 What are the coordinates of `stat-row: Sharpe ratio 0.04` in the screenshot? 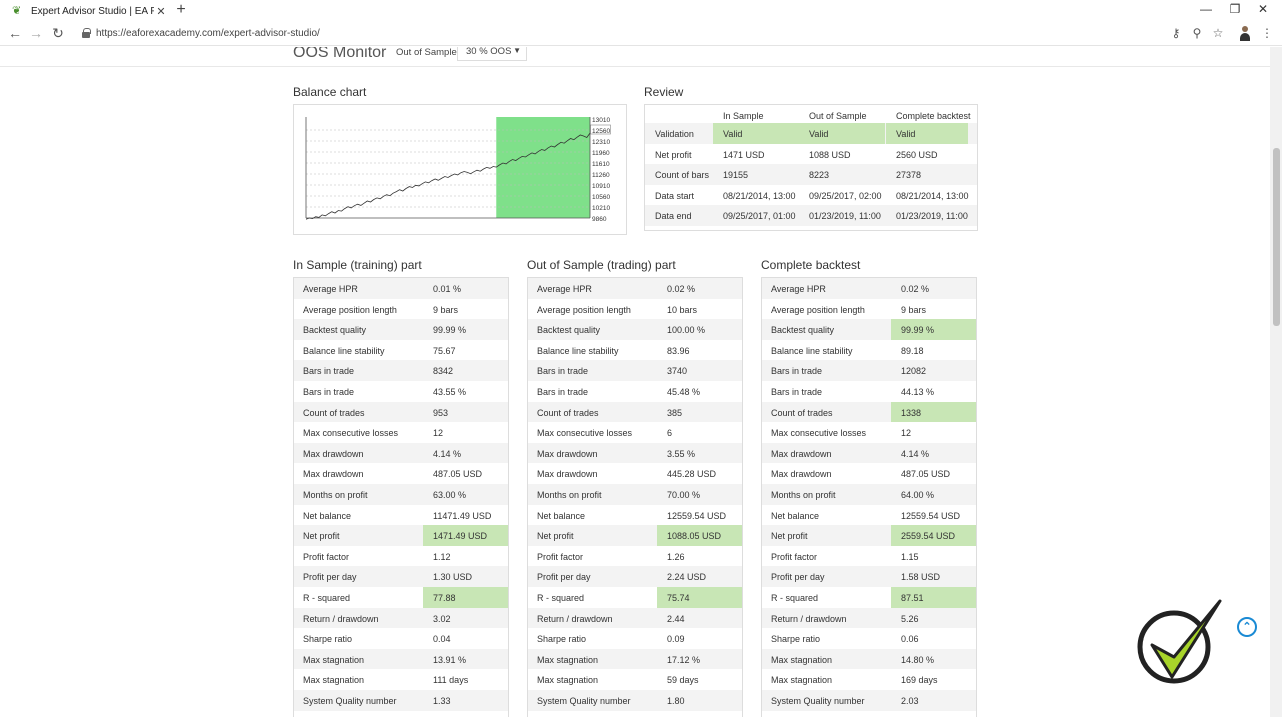 It's located at (401, 638).